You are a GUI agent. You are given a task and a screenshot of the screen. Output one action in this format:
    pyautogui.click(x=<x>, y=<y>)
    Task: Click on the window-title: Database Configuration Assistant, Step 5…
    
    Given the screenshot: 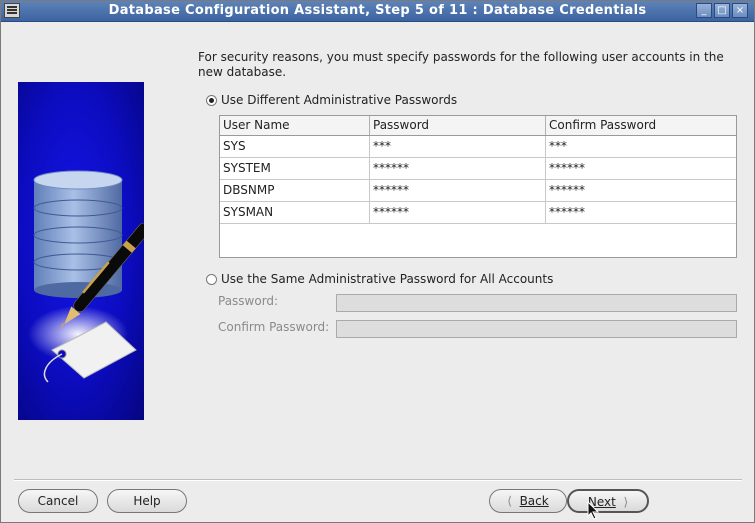 What is the action you would take?
    pyautogui.click(x=377, y=10)
    